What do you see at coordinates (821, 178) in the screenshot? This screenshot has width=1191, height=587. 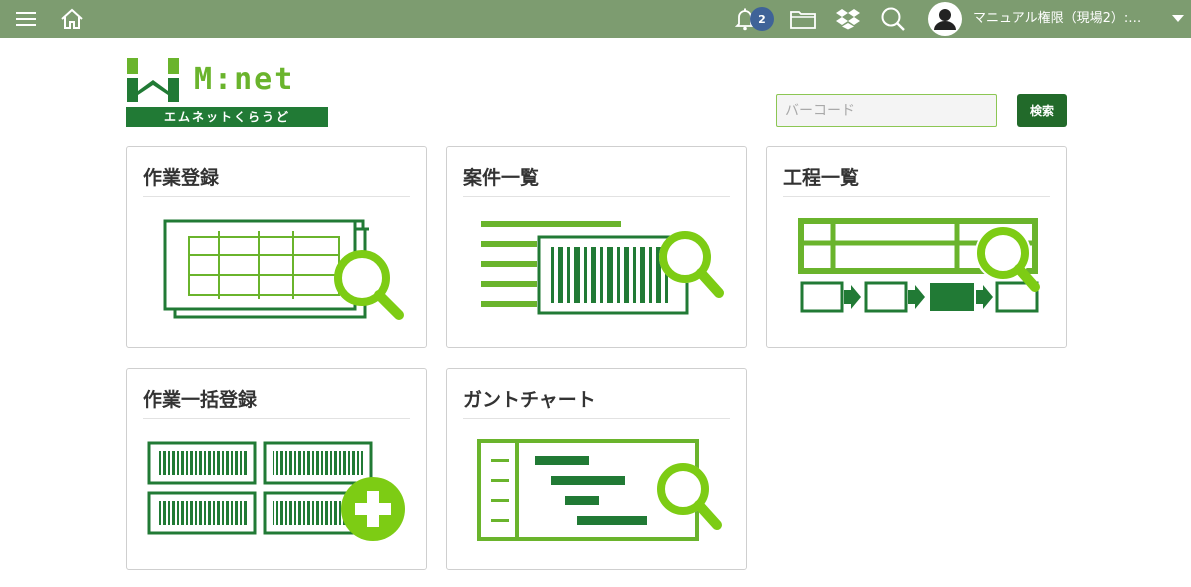 I see `card-title: 工程一覧` at bounding box center [821, 178].